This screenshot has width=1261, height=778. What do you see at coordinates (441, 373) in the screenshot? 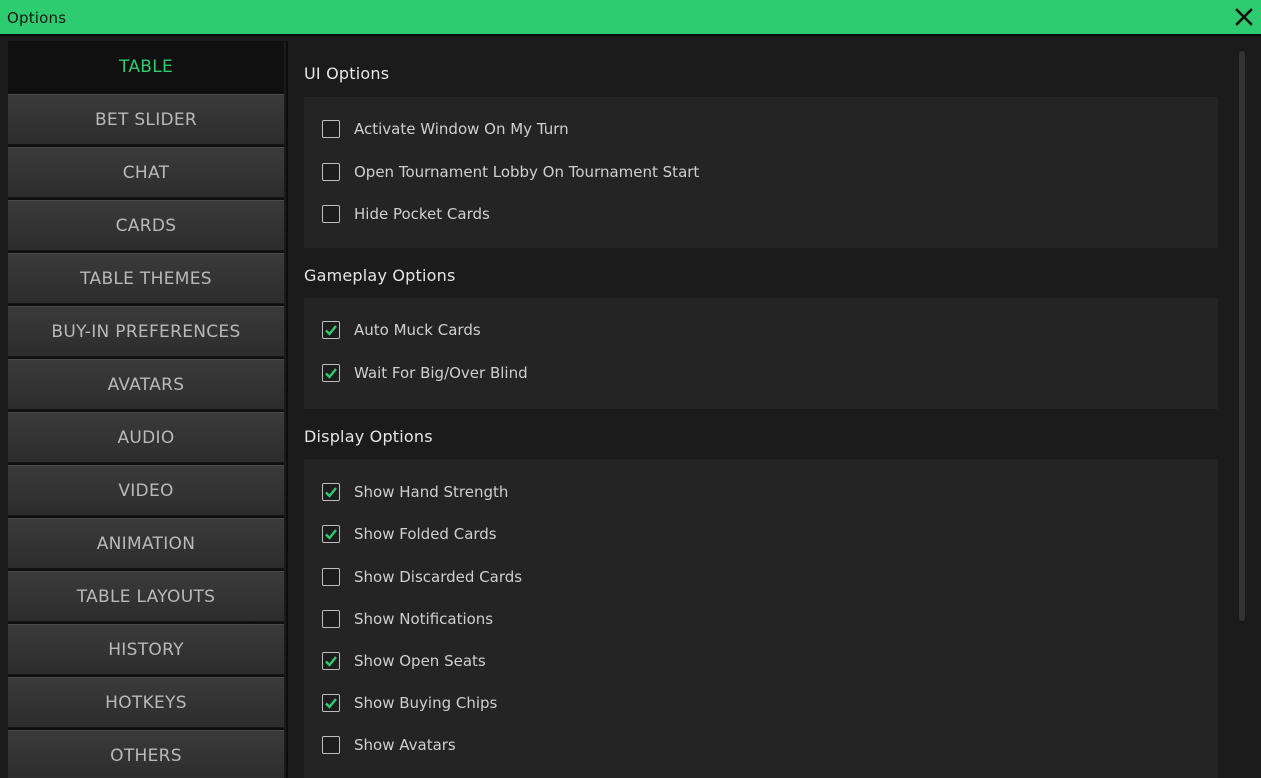
I see `option-label: Wait For Big/Over Blind` at bounding box center [441, 373].